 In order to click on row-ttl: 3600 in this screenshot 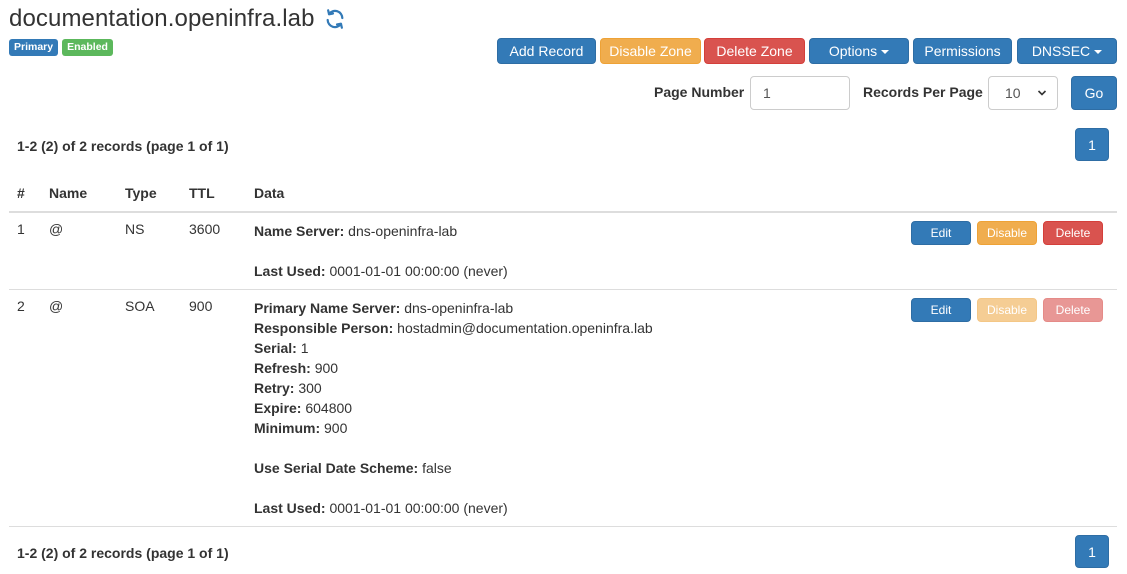, I will do `click(205, 229)`.